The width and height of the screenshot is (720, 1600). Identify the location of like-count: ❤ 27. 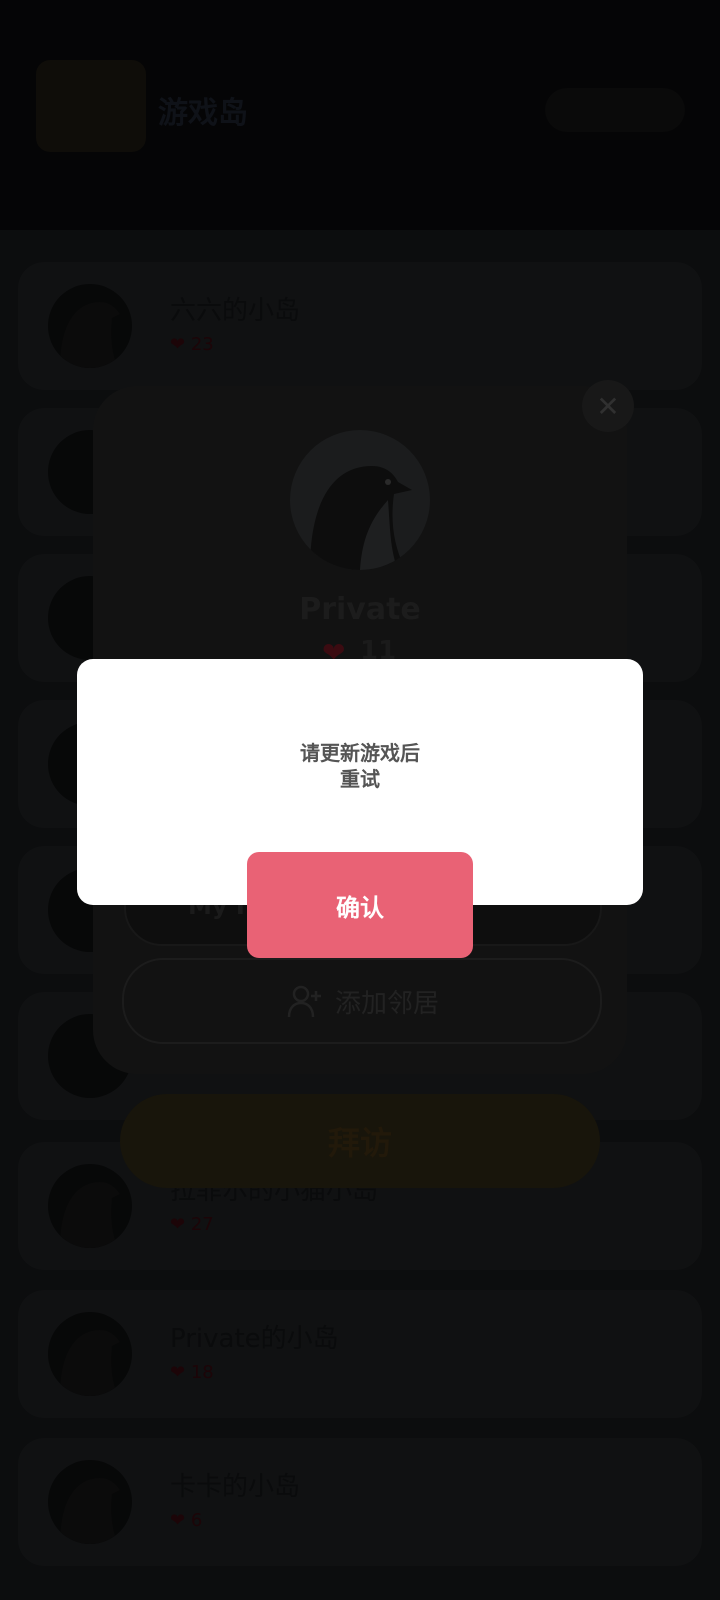
(192, 1224).